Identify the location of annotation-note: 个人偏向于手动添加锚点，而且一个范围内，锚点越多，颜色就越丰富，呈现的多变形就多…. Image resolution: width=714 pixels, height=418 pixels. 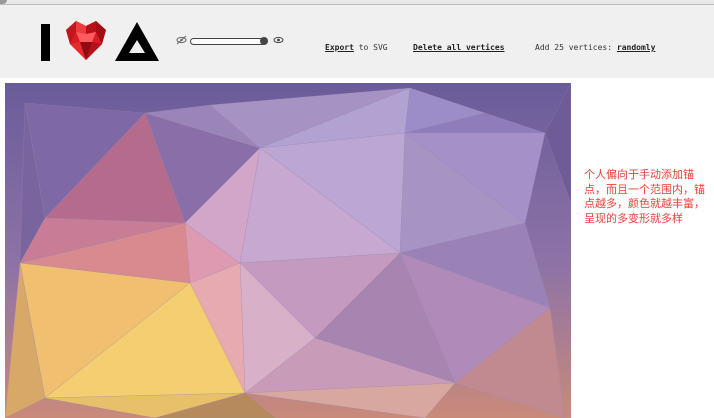
(644, 196).